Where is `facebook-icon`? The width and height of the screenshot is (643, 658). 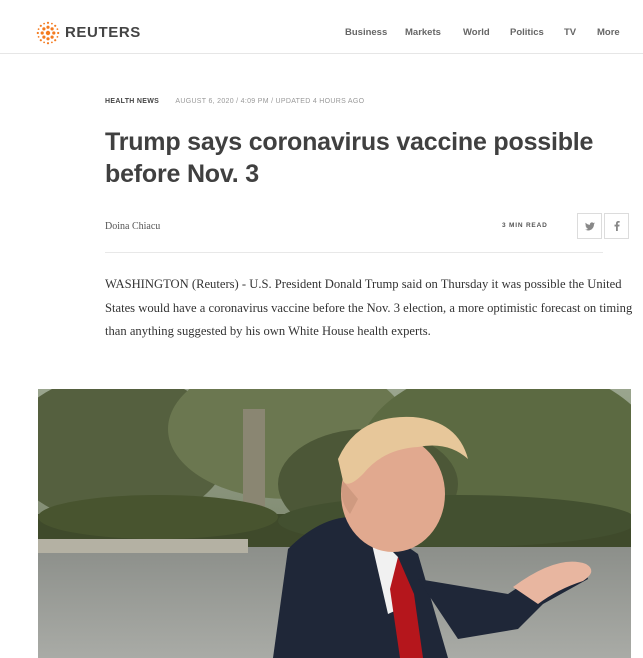
facebook-icon is located at coordinates (617, 226).